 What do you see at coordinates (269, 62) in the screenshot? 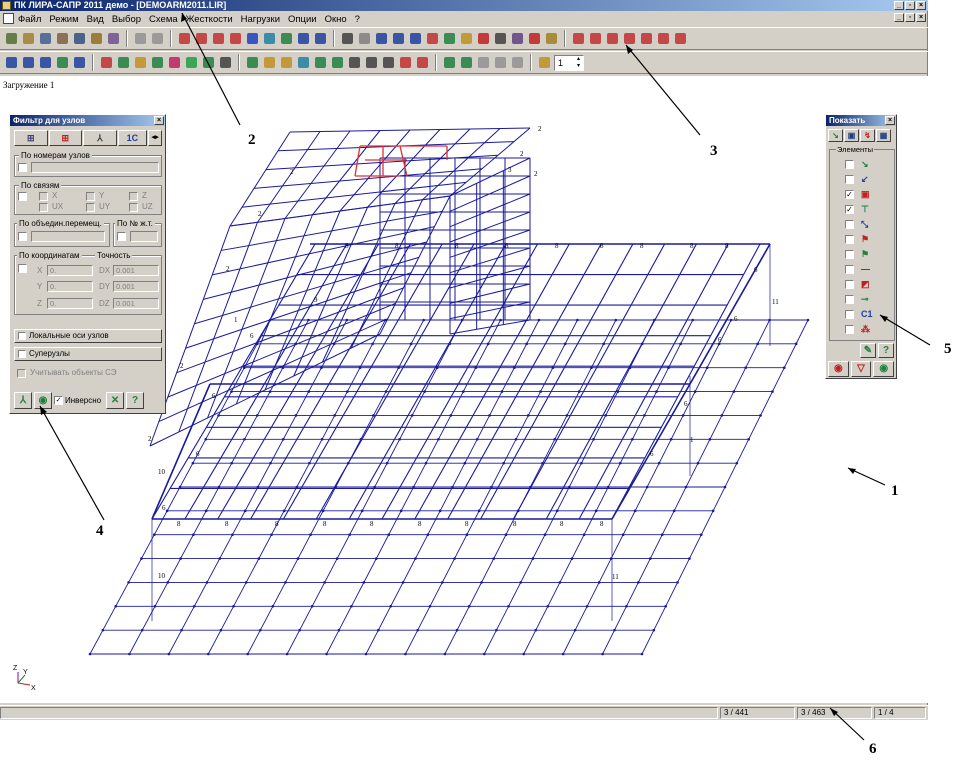
I see `add-bar-icon` at bounding box center [269, 62].